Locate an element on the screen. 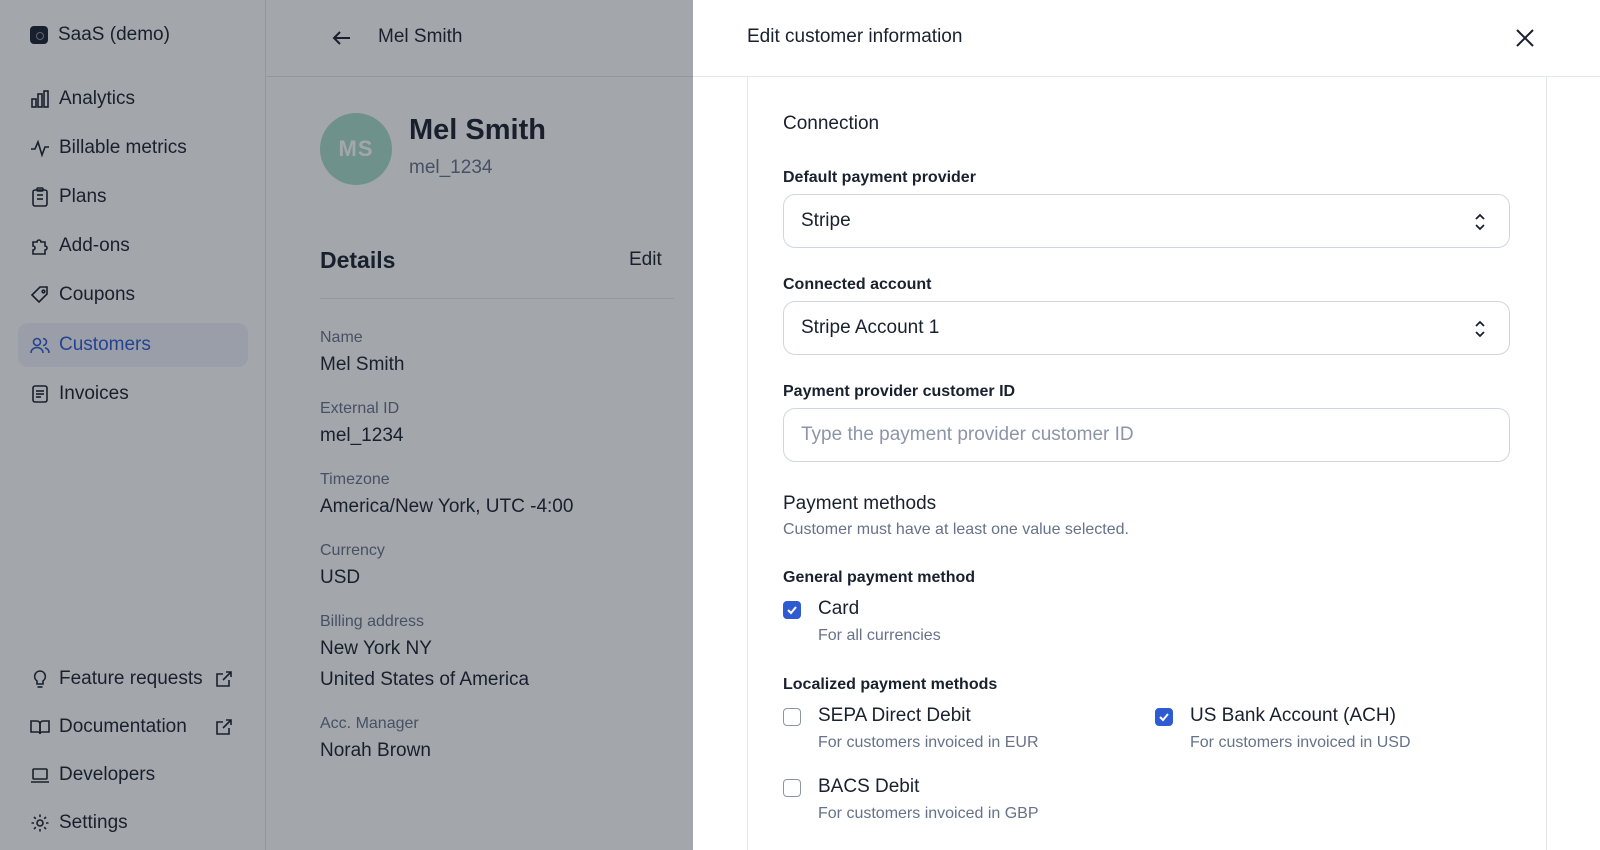 Image resolution: width=1600 pixels, height=850 pixels. drawer-header: Edit customer information is located at coordinates (1146, 38).